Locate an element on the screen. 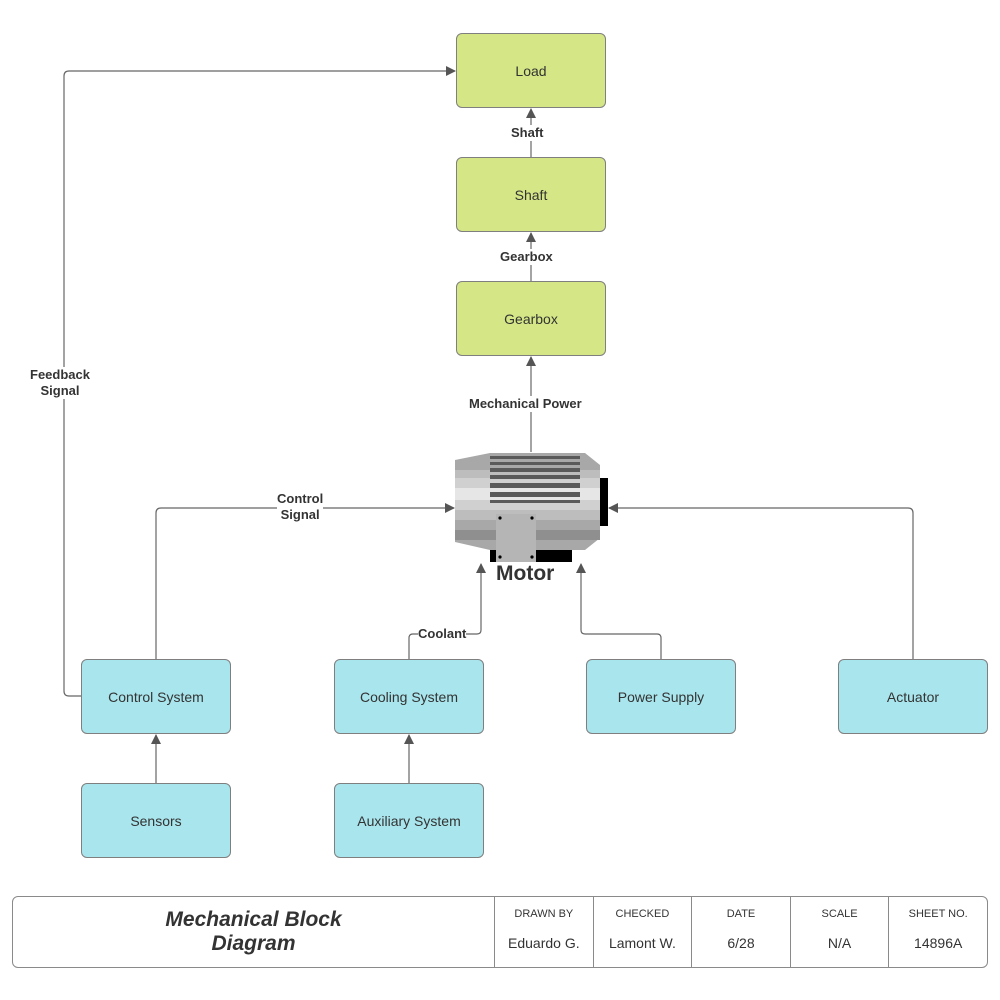  cell-header: CHECKED is located at coordinates (642, 914).